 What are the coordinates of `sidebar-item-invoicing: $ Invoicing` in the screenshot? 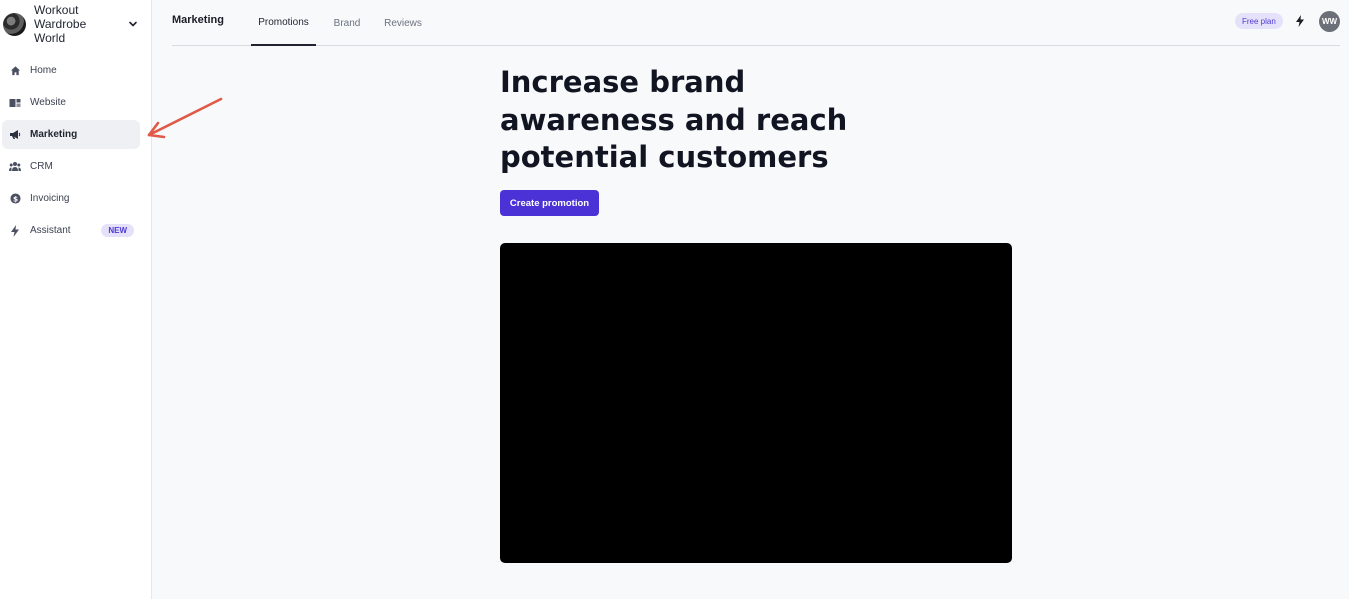 It's located at (71, 198).